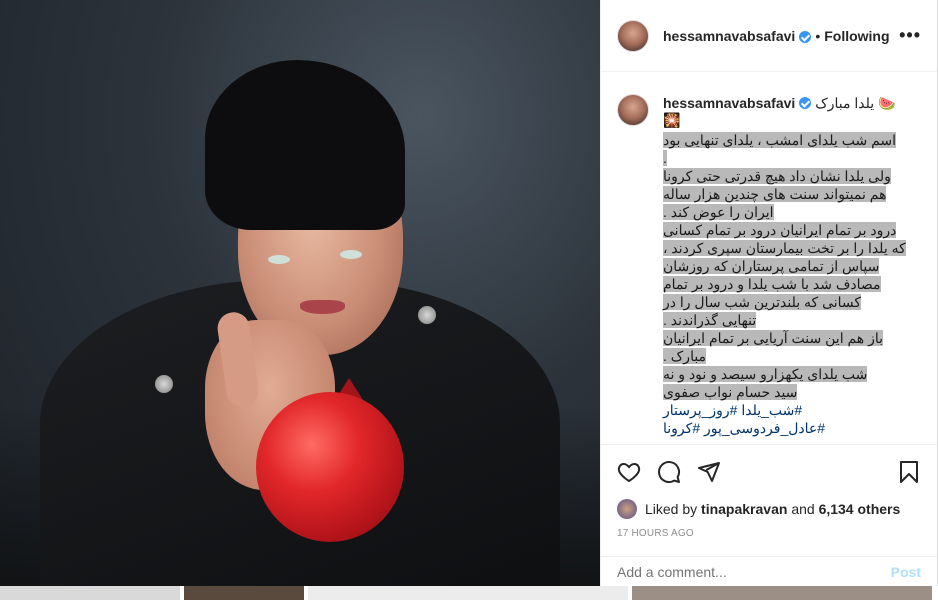  I want to click on caption-line: ولی یلدا نشان داد هیچ قدرتی حتی کرونا, so click(777, 176).